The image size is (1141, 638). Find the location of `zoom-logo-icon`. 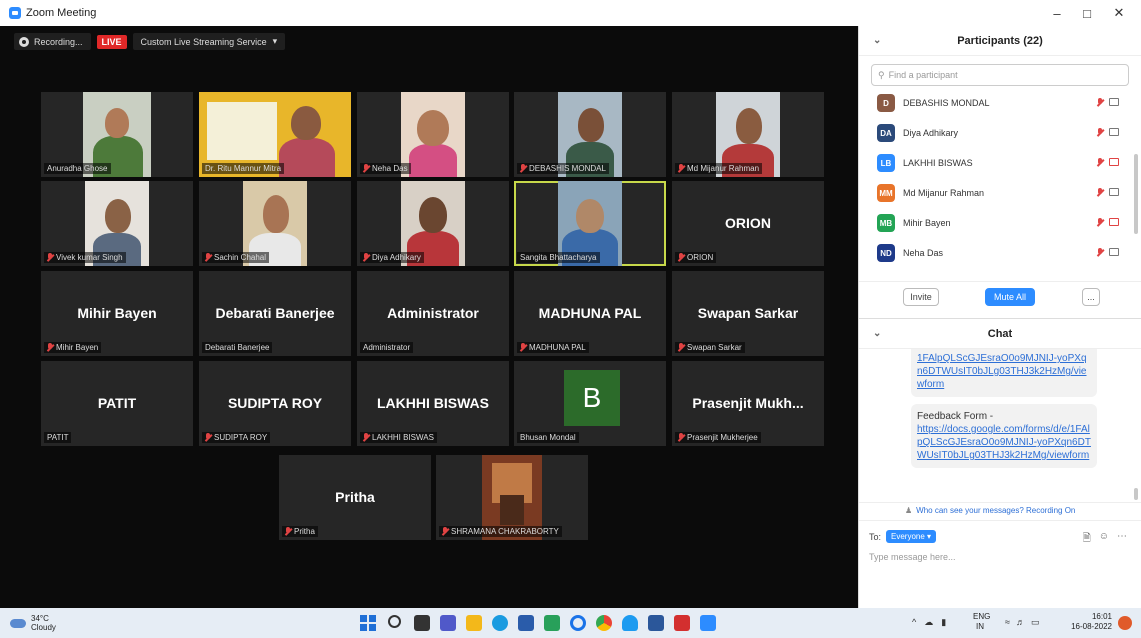

zoom-logo-icon is located at coordinates (15, 13).